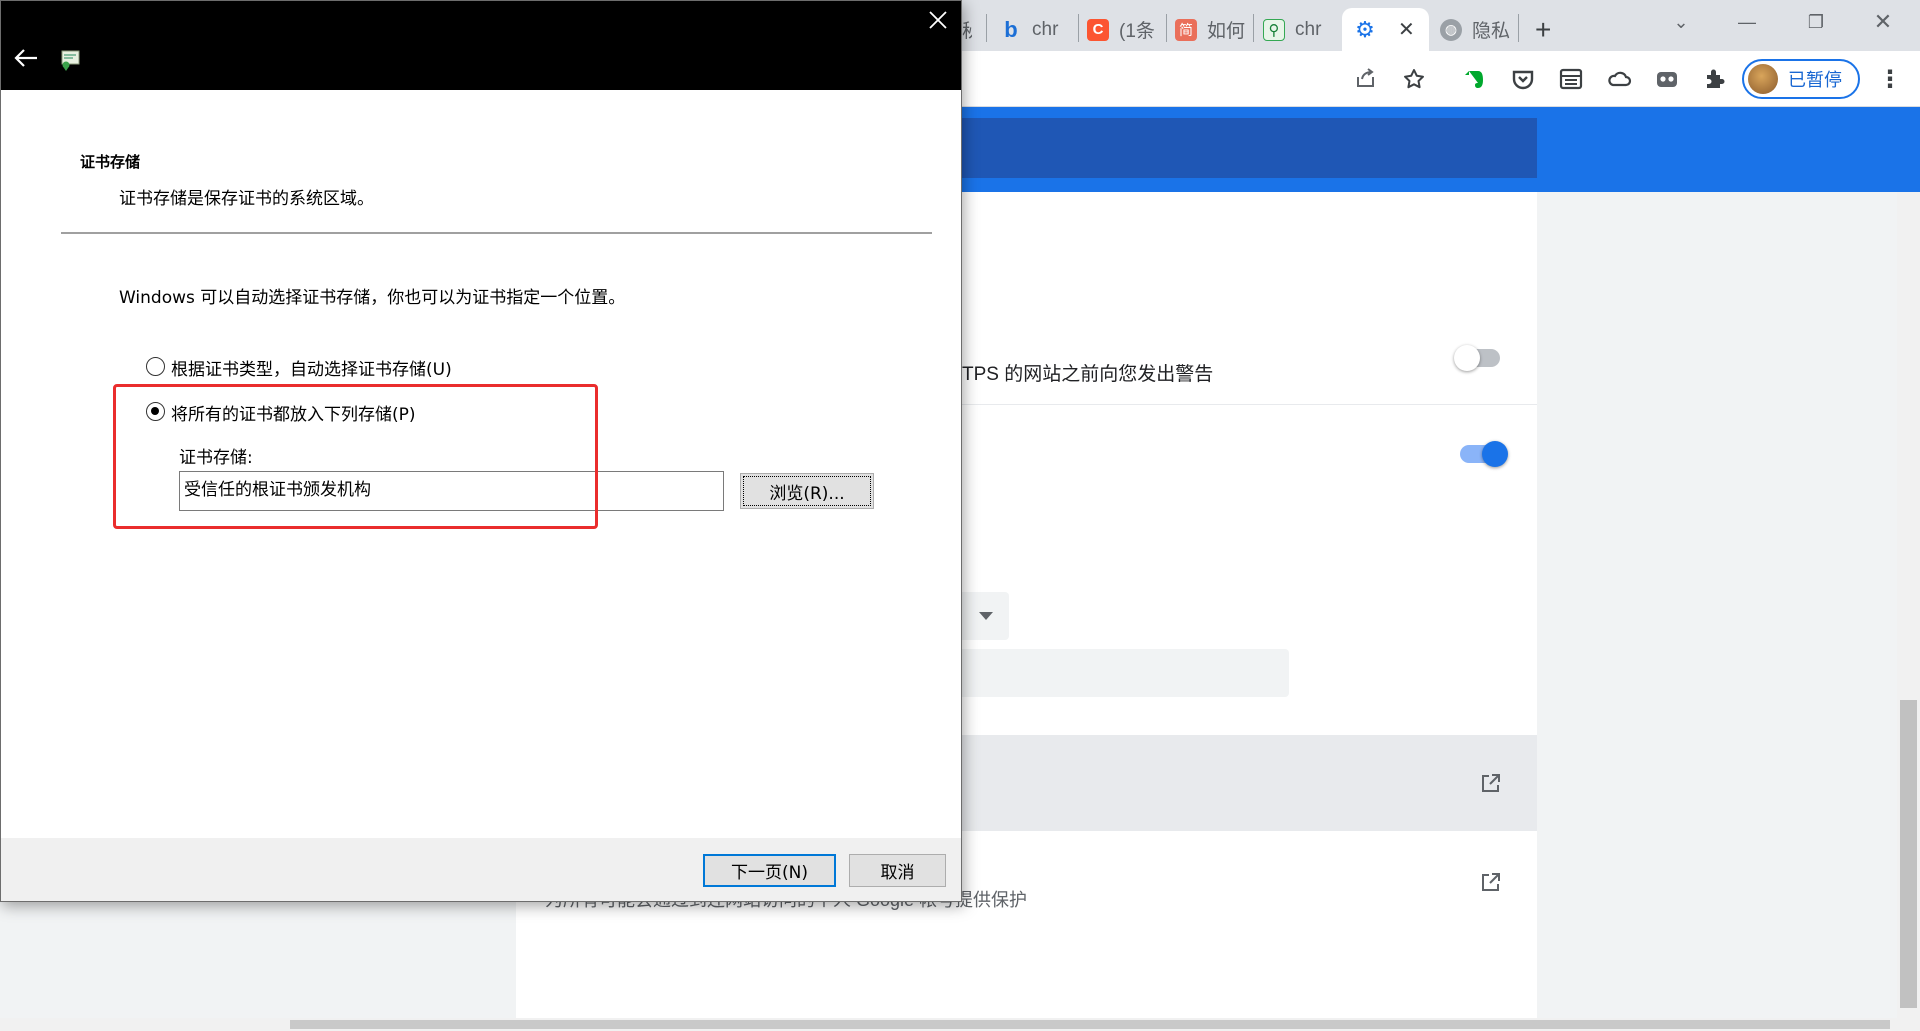 The width and height of the screenshot is (1920, 1031). I want to click on more-vert-icon: ⋮, so click(1890, 79).